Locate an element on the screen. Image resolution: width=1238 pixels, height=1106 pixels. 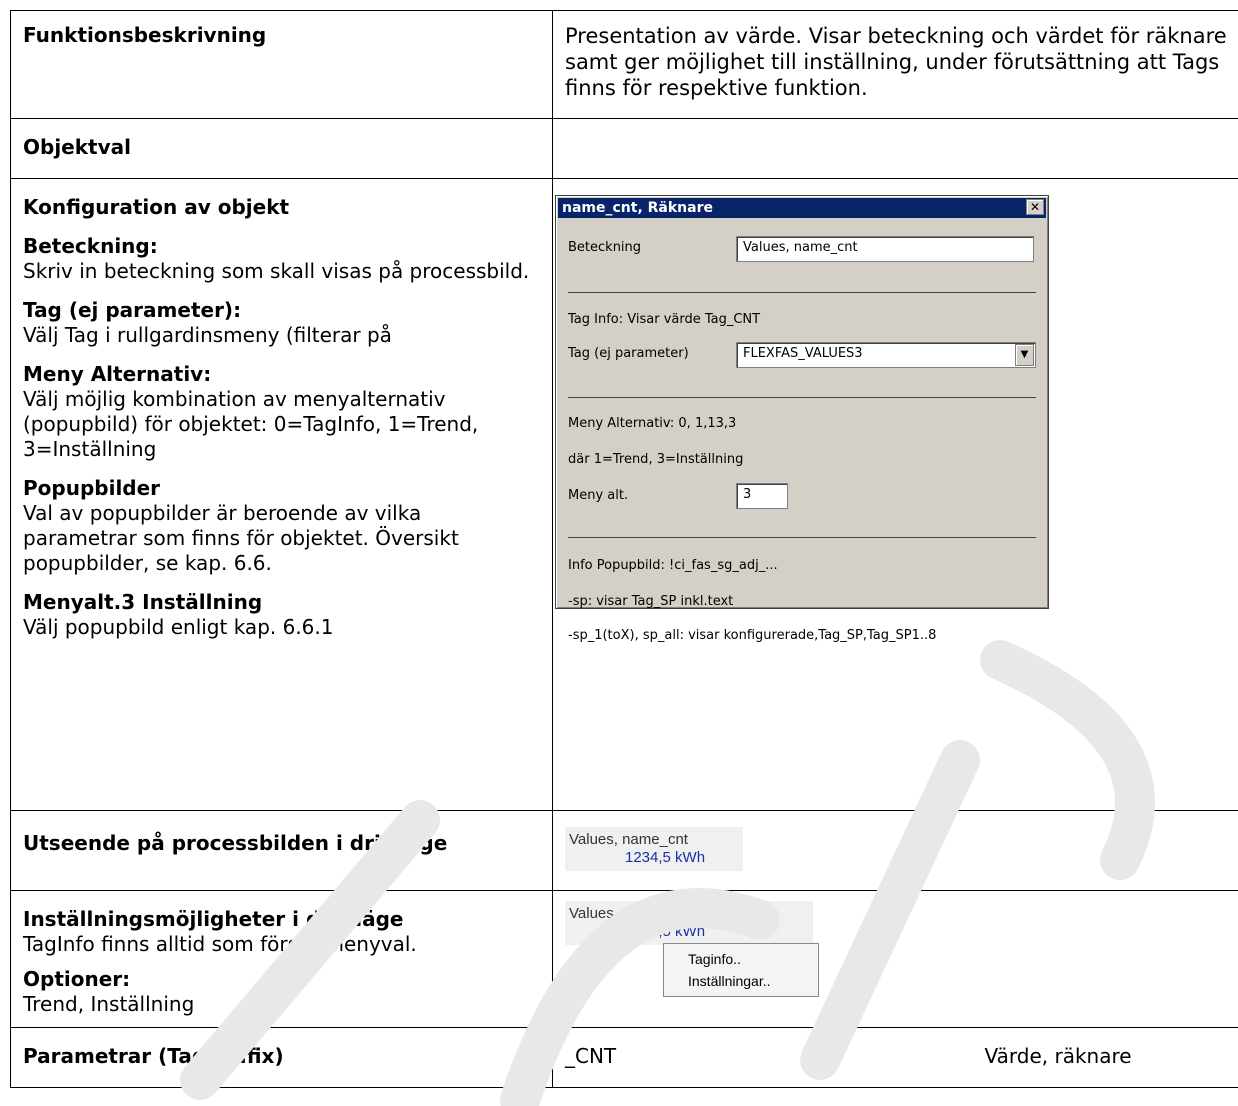
group-text: Välj Tag i rullgardinsmeny (filterar på is located at coordinates (207, 335).